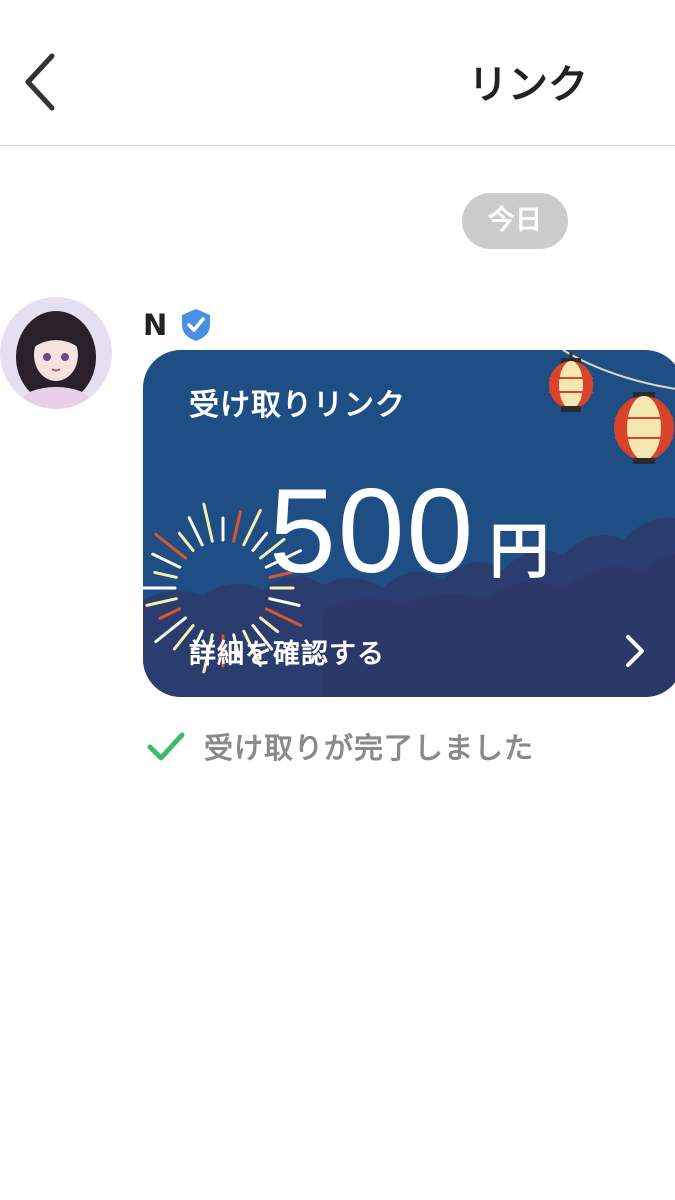  What do you see at coordinates (372, 531) in the screenshot?
I see `amount-value: 500` at bounding box center [372, 531].